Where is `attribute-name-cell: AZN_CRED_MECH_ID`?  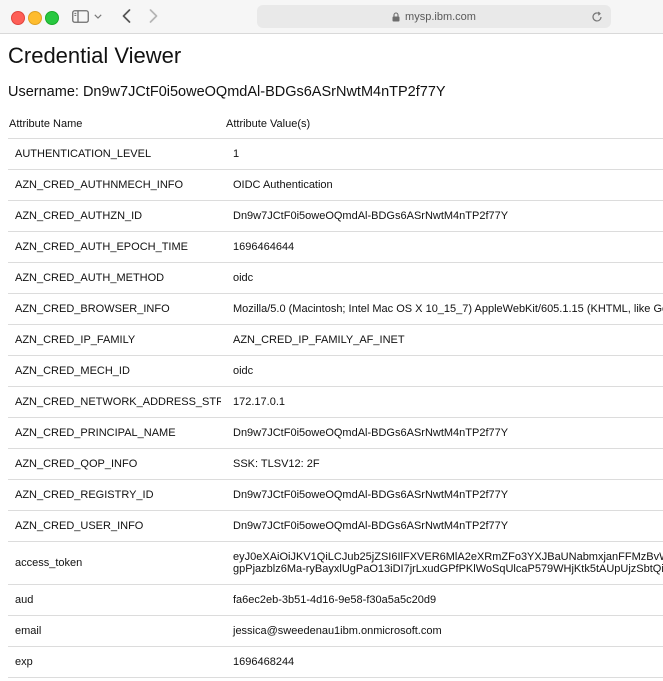
attribute-name-cell: AZN_CRED_MECH_ID is located at coordinates (114, 371).